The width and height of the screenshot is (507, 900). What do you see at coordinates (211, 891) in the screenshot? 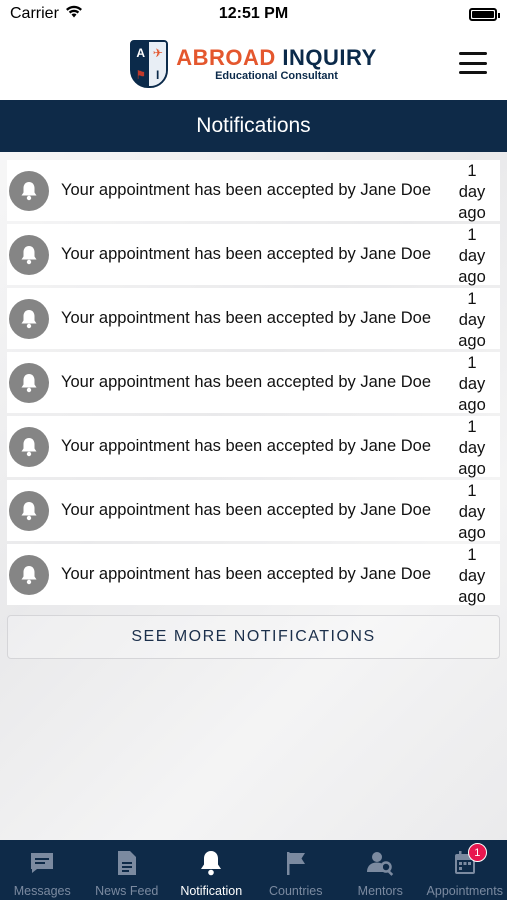
I see `tab-label: Notification` at bounding box center [211, 891].